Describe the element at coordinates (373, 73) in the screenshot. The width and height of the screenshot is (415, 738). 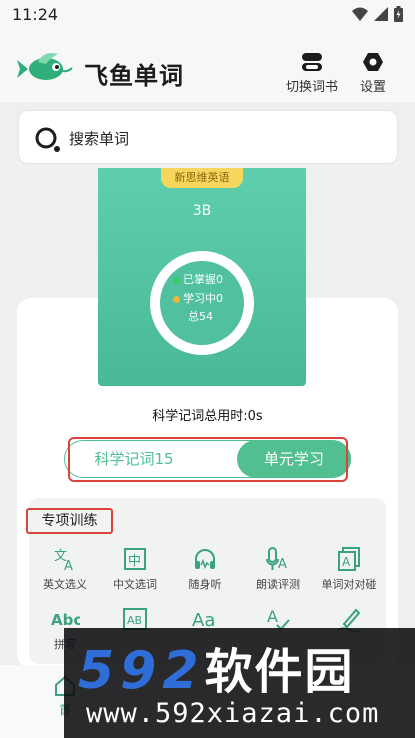
I see `settings-button: 设置` at that location.